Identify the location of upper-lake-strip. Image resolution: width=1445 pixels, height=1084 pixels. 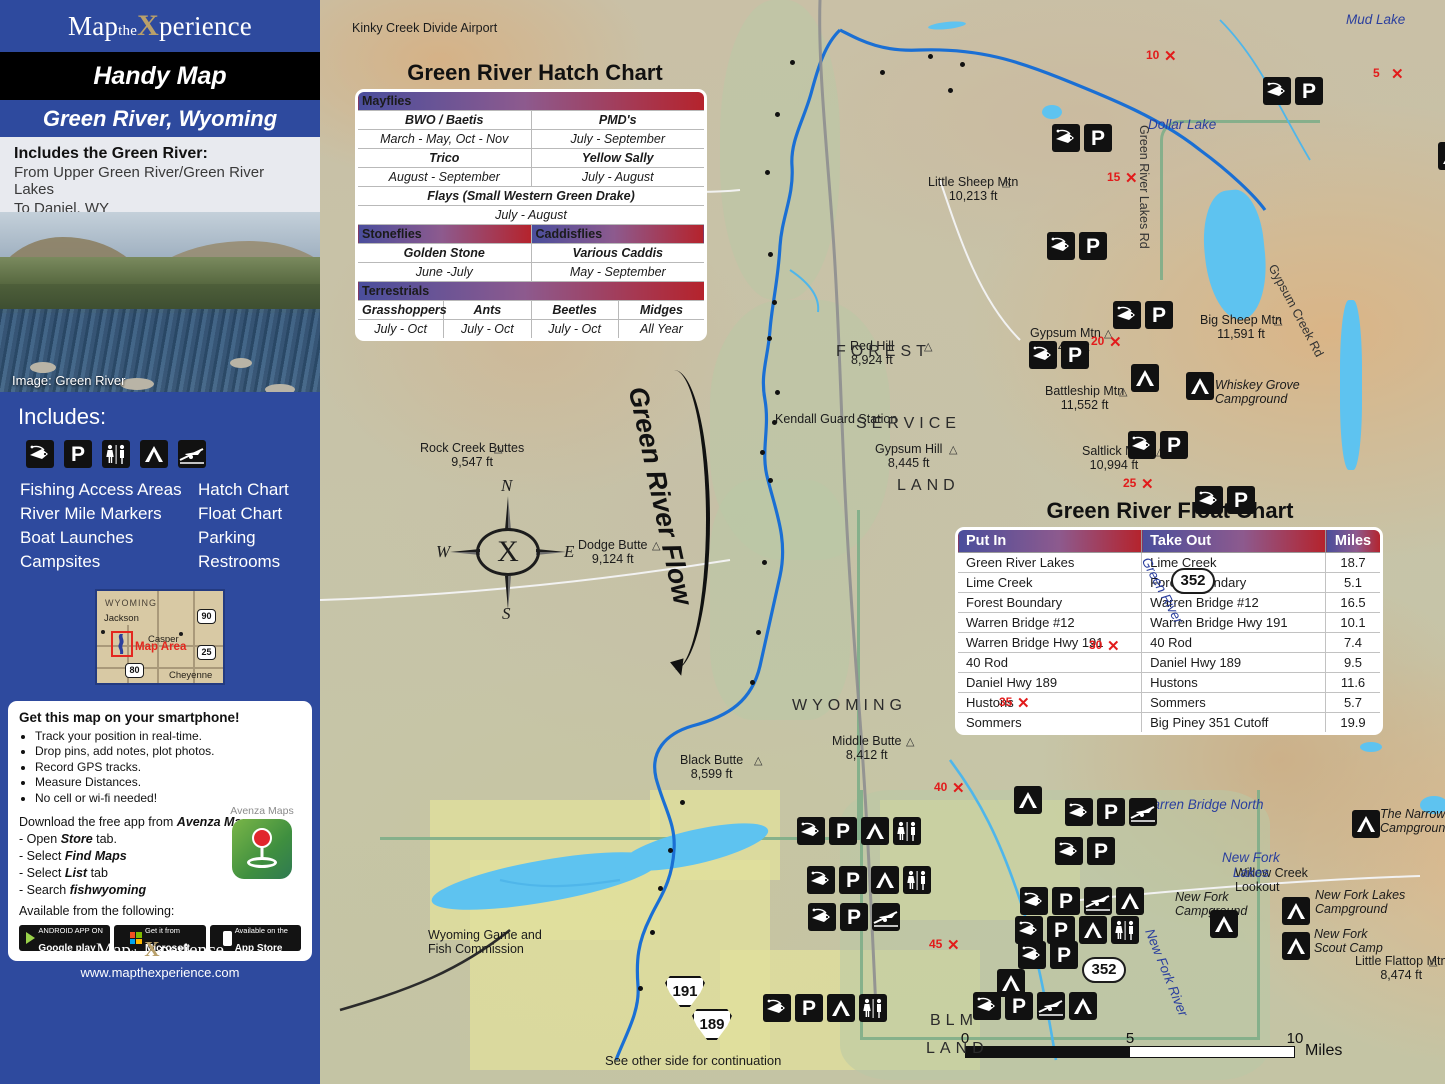
(1351, 385).